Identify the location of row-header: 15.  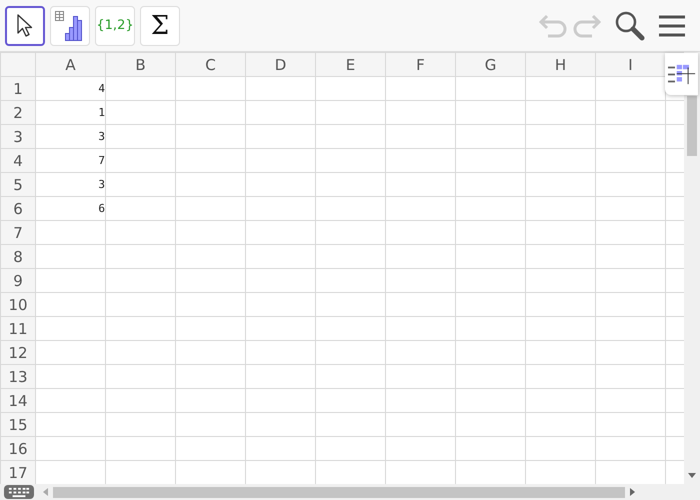
(18, 424).